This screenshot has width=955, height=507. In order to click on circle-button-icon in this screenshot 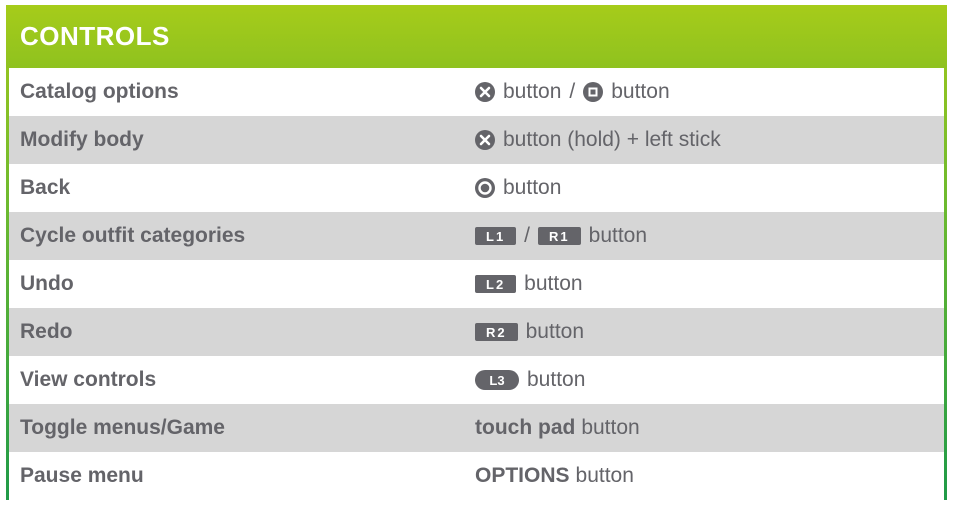, I will do `click(485, 188)`.